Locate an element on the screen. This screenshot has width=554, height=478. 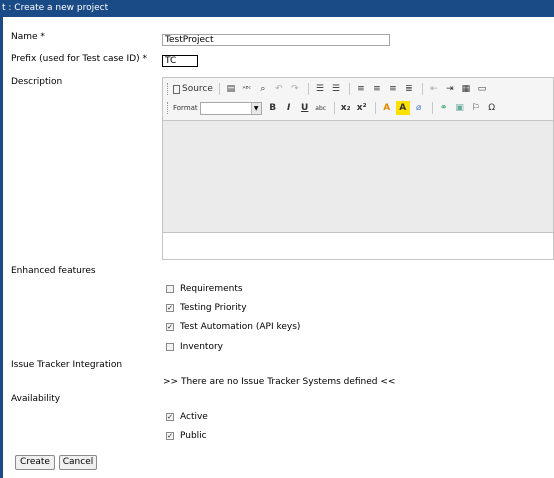
bulleted-list-icon: ☰ is located at coordinates (336, 89).